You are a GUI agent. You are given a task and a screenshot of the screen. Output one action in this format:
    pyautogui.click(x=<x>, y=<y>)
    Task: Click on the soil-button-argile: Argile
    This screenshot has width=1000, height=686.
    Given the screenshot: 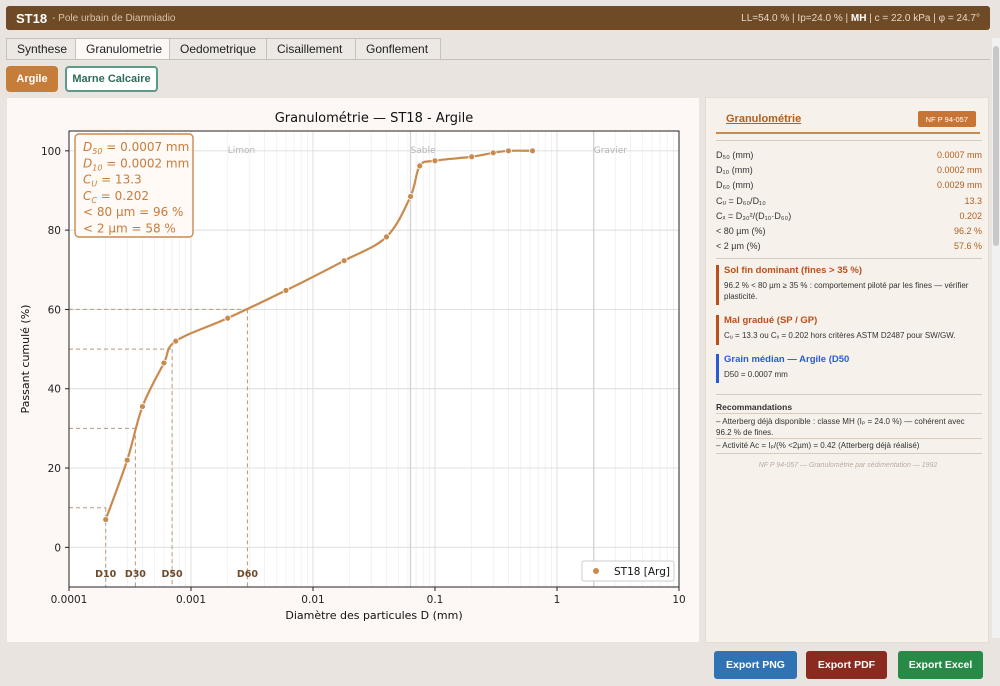 What is the action you would take?
    pyautogui.click(x=32, y=79)
    